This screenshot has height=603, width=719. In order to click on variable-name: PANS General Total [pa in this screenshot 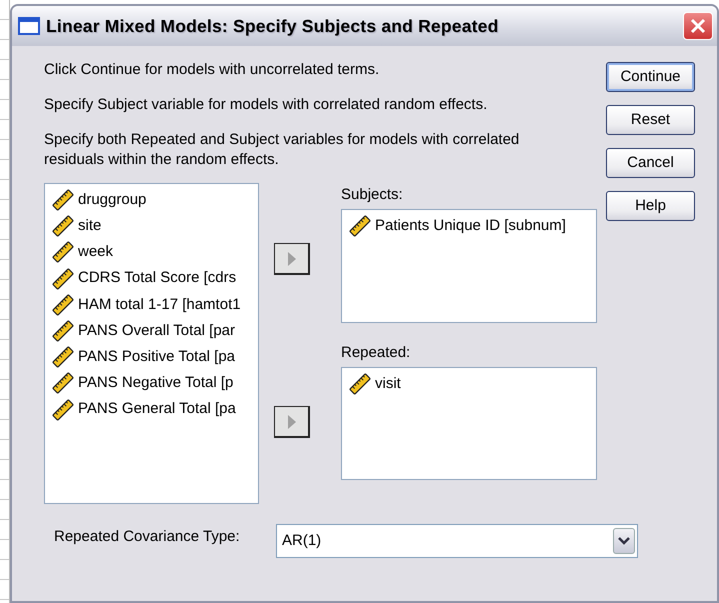, I will do `click(157, 409)`.